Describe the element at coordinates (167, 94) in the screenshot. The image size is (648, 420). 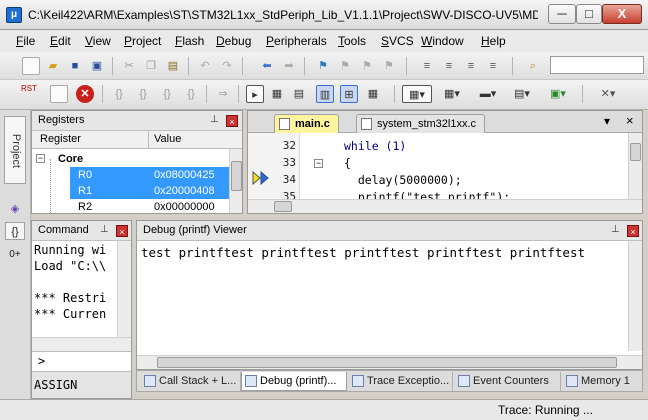
I see `step-out-icon: {}` at that location.